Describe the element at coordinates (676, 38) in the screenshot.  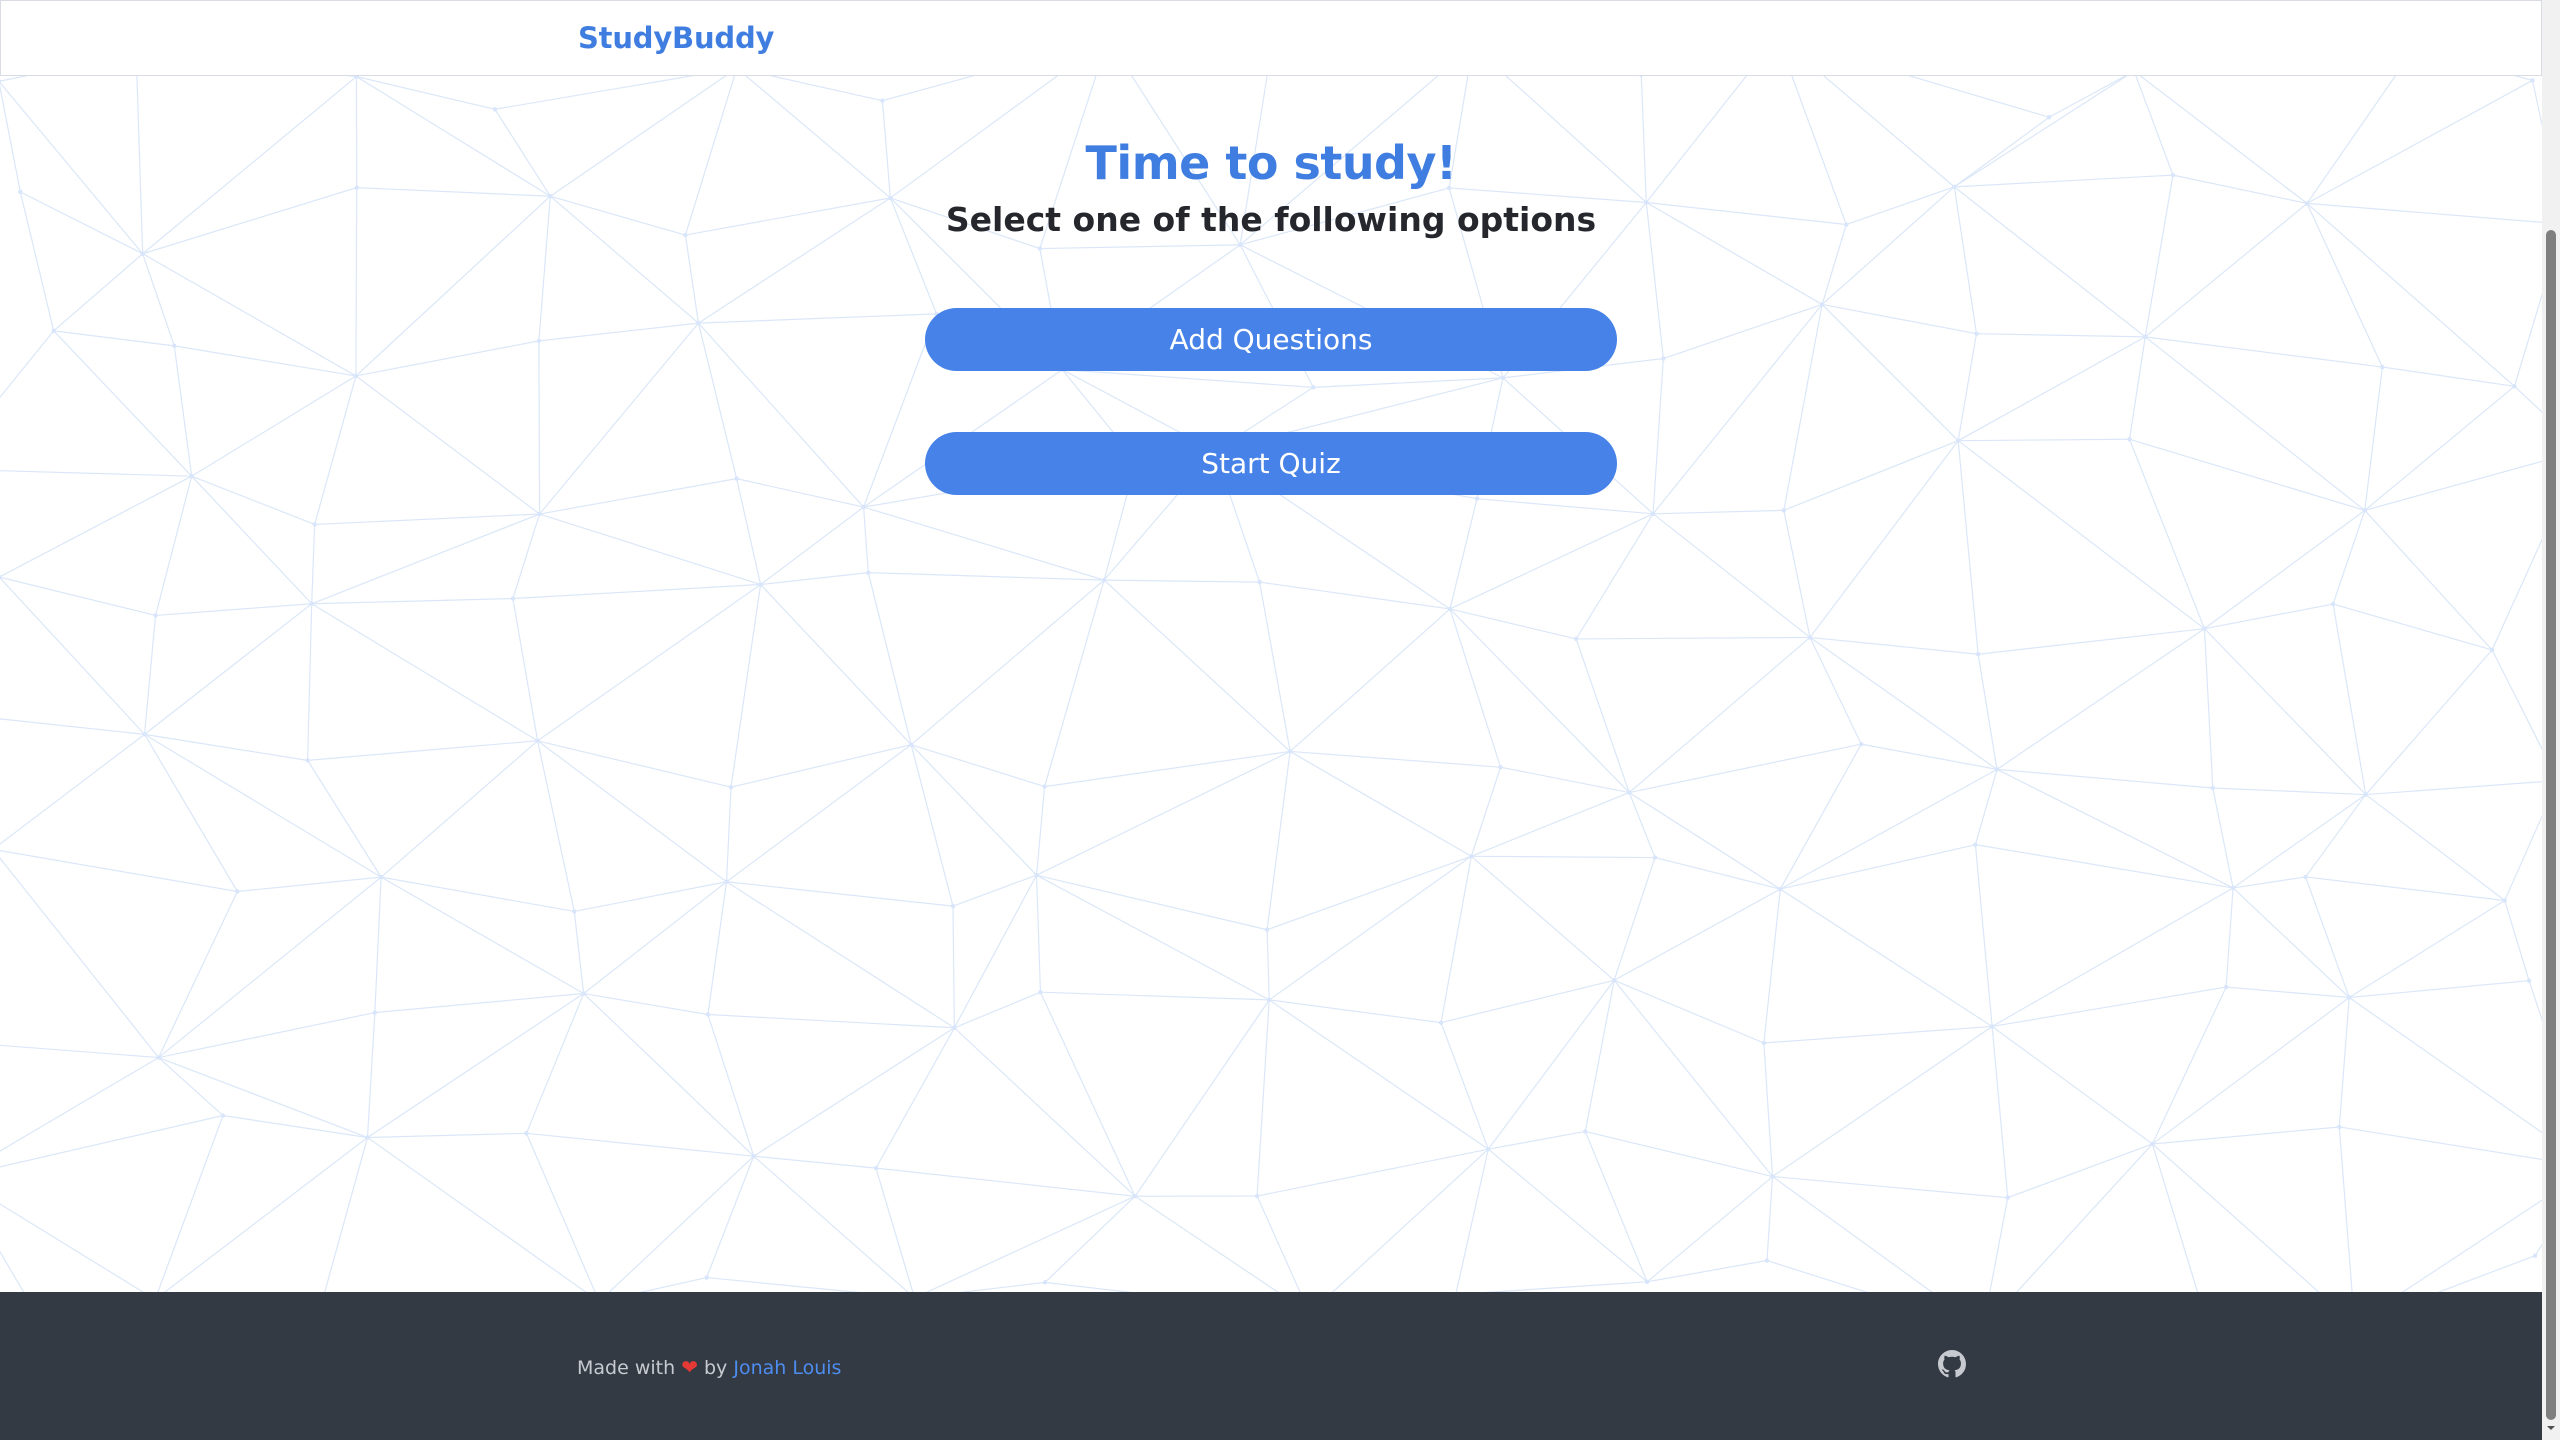
I see `brand-logo: StudyBuddy` at that location.